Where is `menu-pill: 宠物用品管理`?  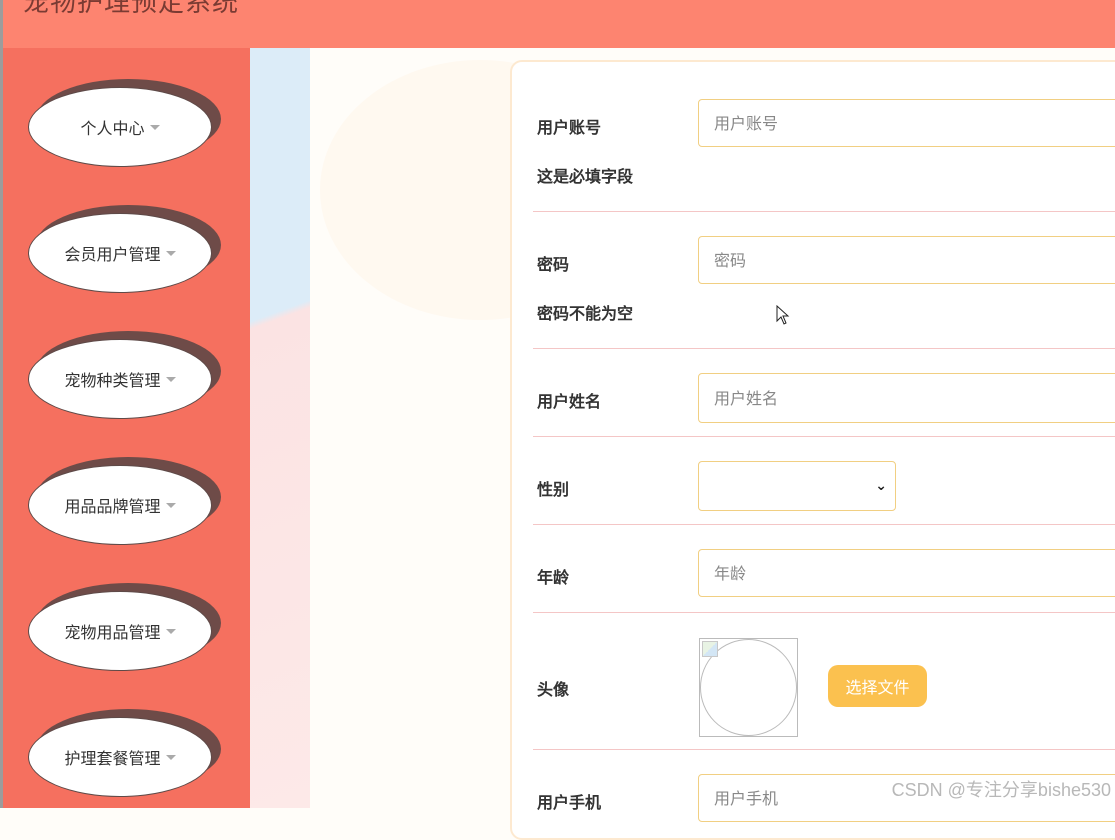 menu-pill: 宠物用品管理 is located at coordinates (120, 631).